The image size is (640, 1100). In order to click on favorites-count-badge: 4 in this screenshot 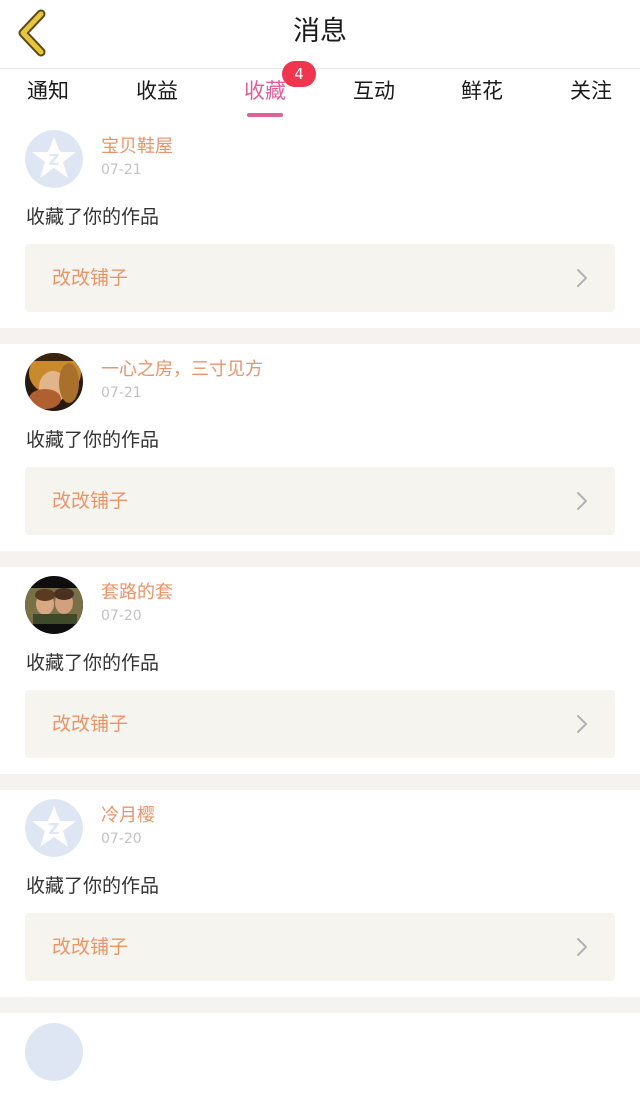, I will do `click(299, 74)`.